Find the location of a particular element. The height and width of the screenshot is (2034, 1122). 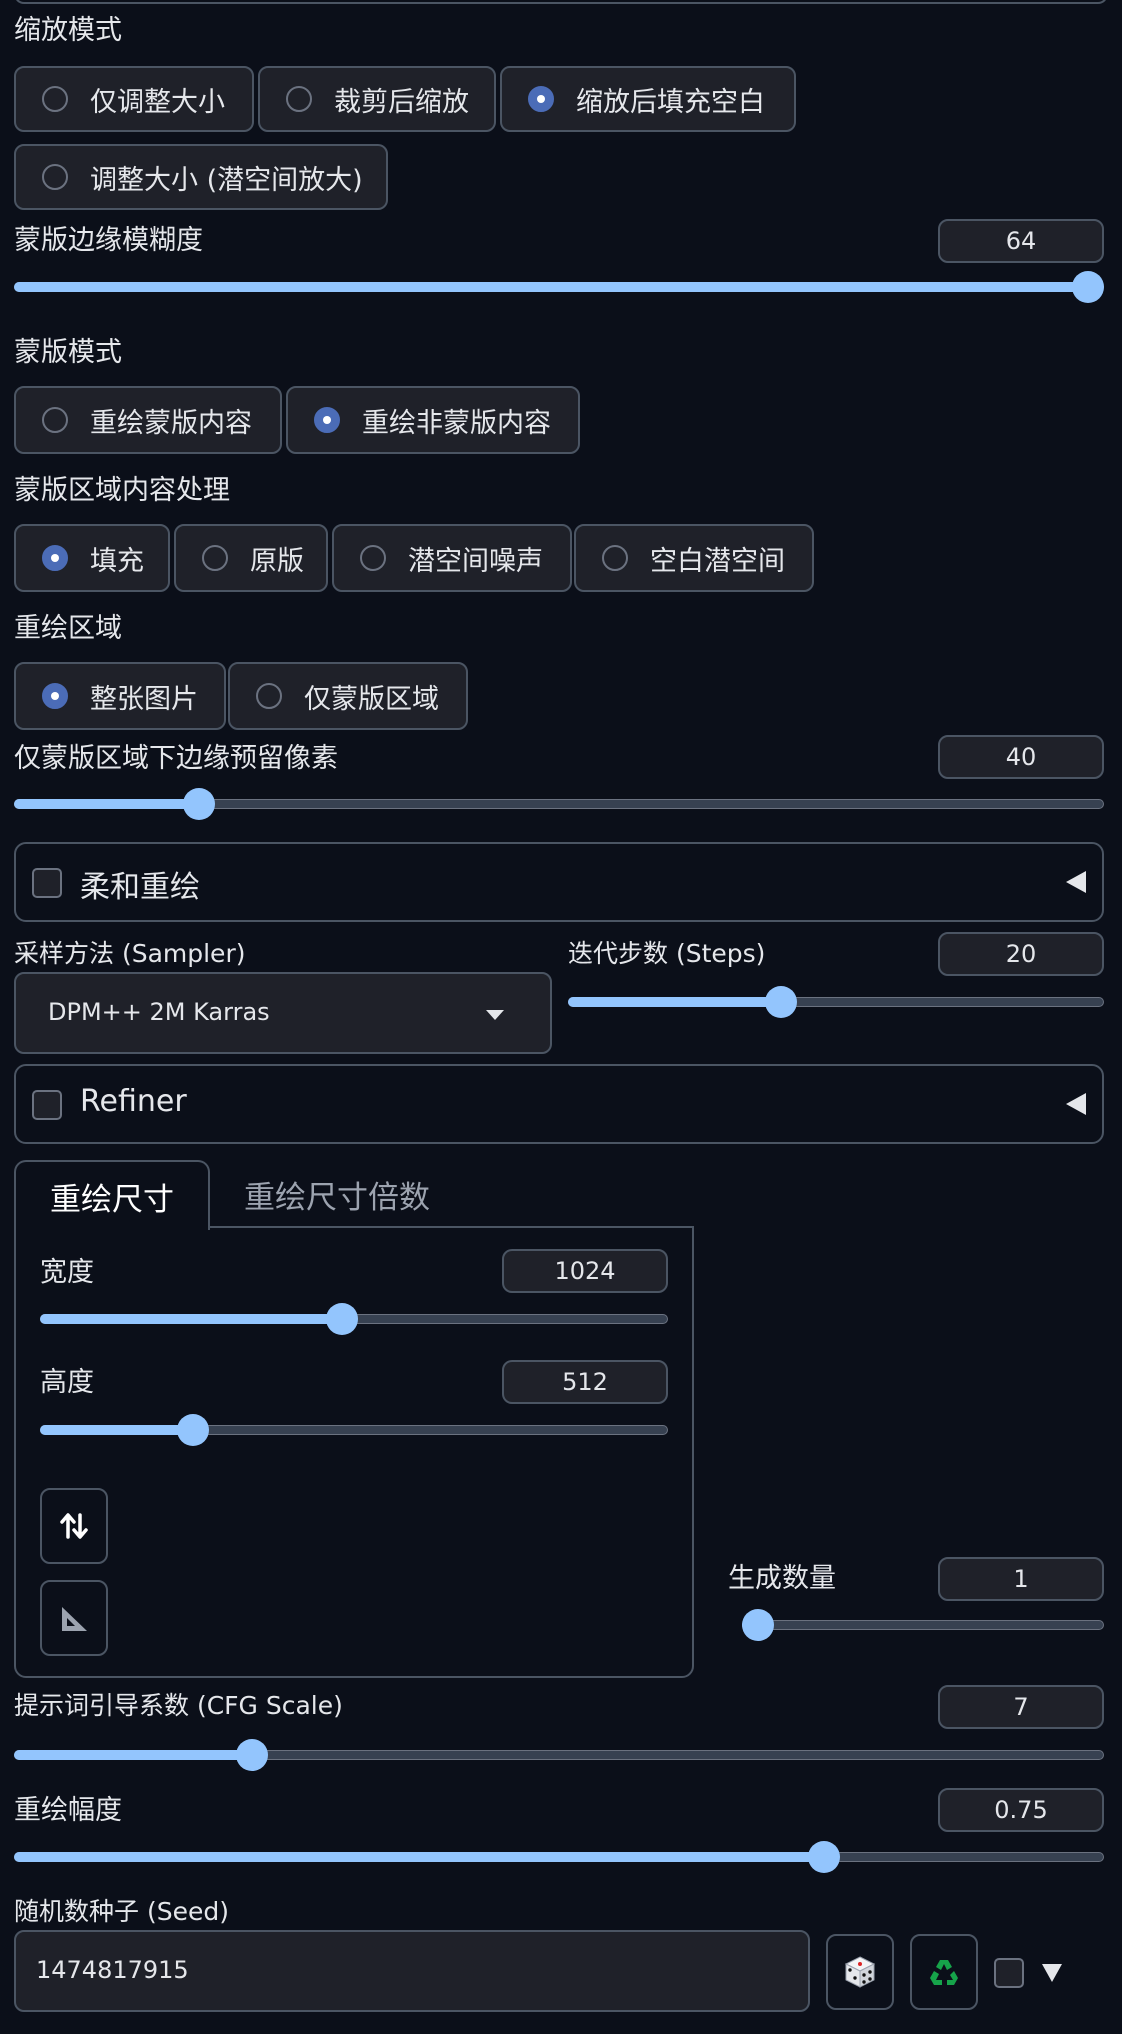

width-number: 1024 is located at coordinates (585, 1271).